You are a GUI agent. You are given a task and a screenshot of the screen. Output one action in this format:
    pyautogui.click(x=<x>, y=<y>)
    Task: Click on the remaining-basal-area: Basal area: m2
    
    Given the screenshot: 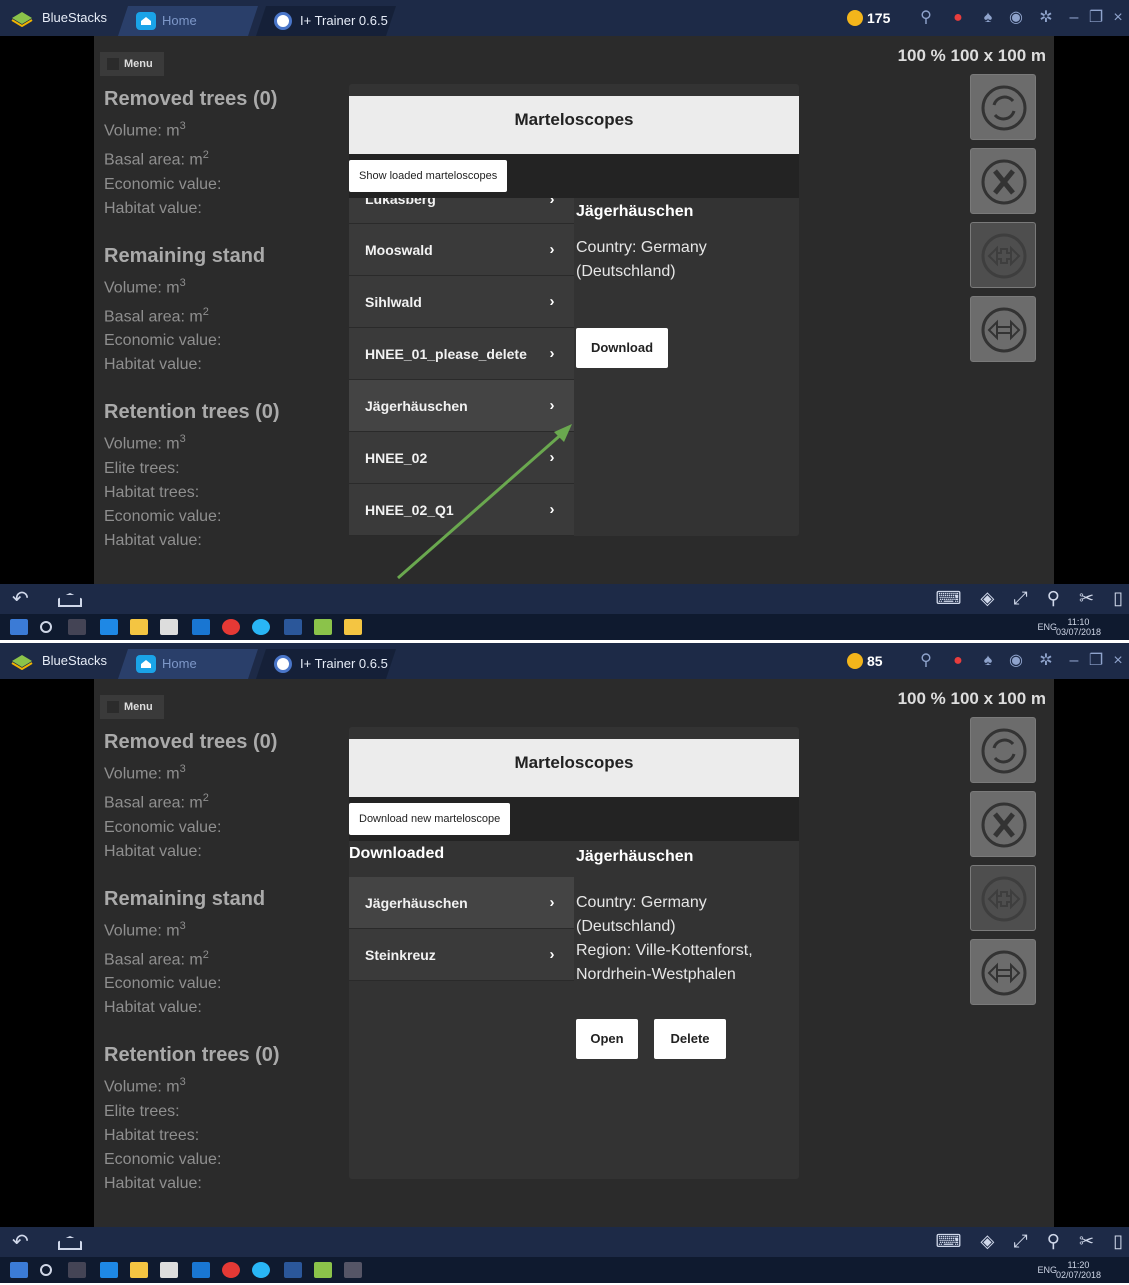 What is the action you would take?
    pyautogui.click(x=156, y=315)
    